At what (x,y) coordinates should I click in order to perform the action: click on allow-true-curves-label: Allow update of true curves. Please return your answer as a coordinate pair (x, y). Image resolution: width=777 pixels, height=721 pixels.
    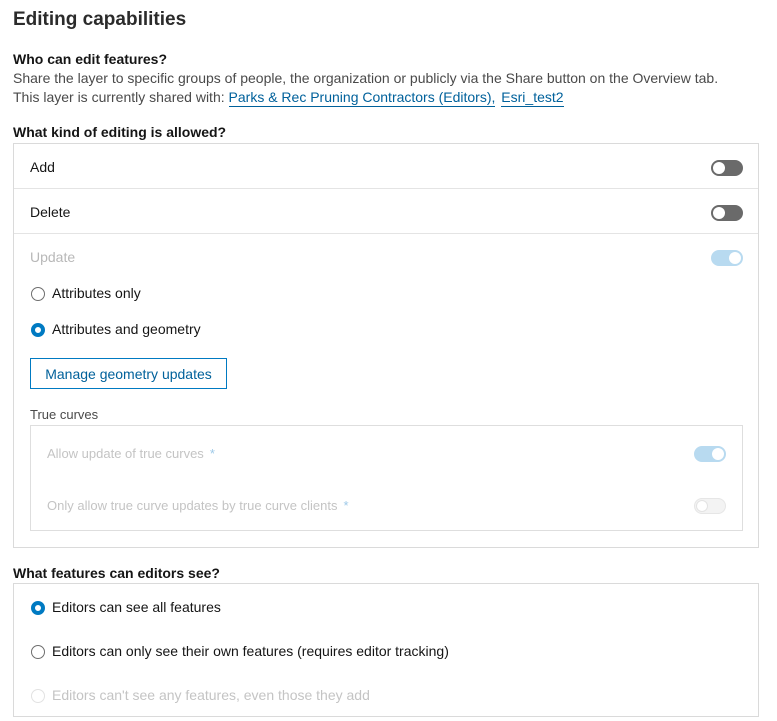
    Looking at the image, I should click on (125, 453).